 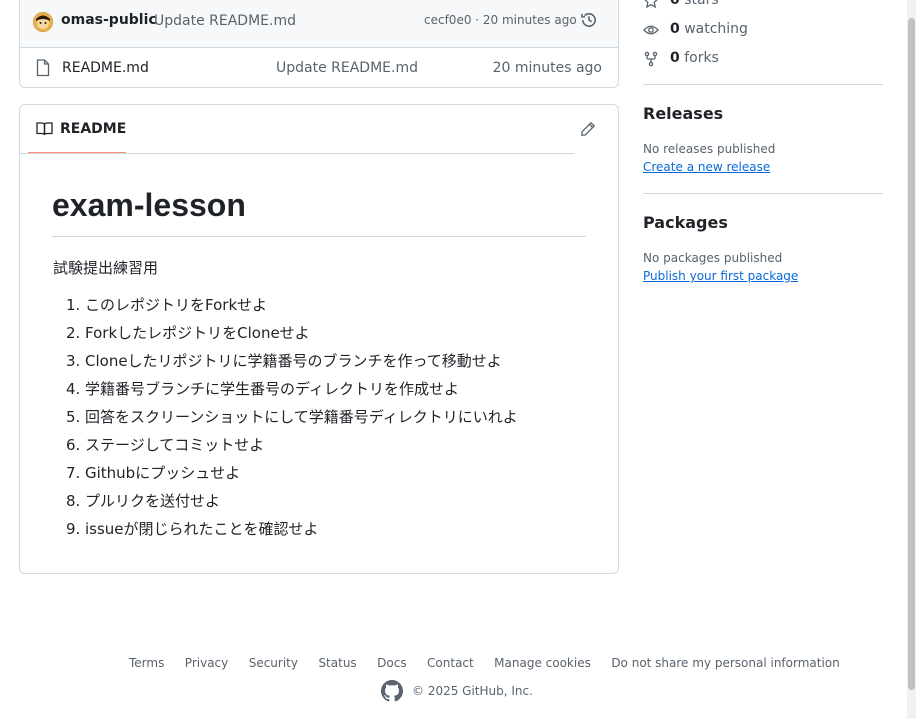 What do you see at coordinates (683, 113) in the screenshot?
I see `releases-heading: Releases` at bounding box center [683, 113].